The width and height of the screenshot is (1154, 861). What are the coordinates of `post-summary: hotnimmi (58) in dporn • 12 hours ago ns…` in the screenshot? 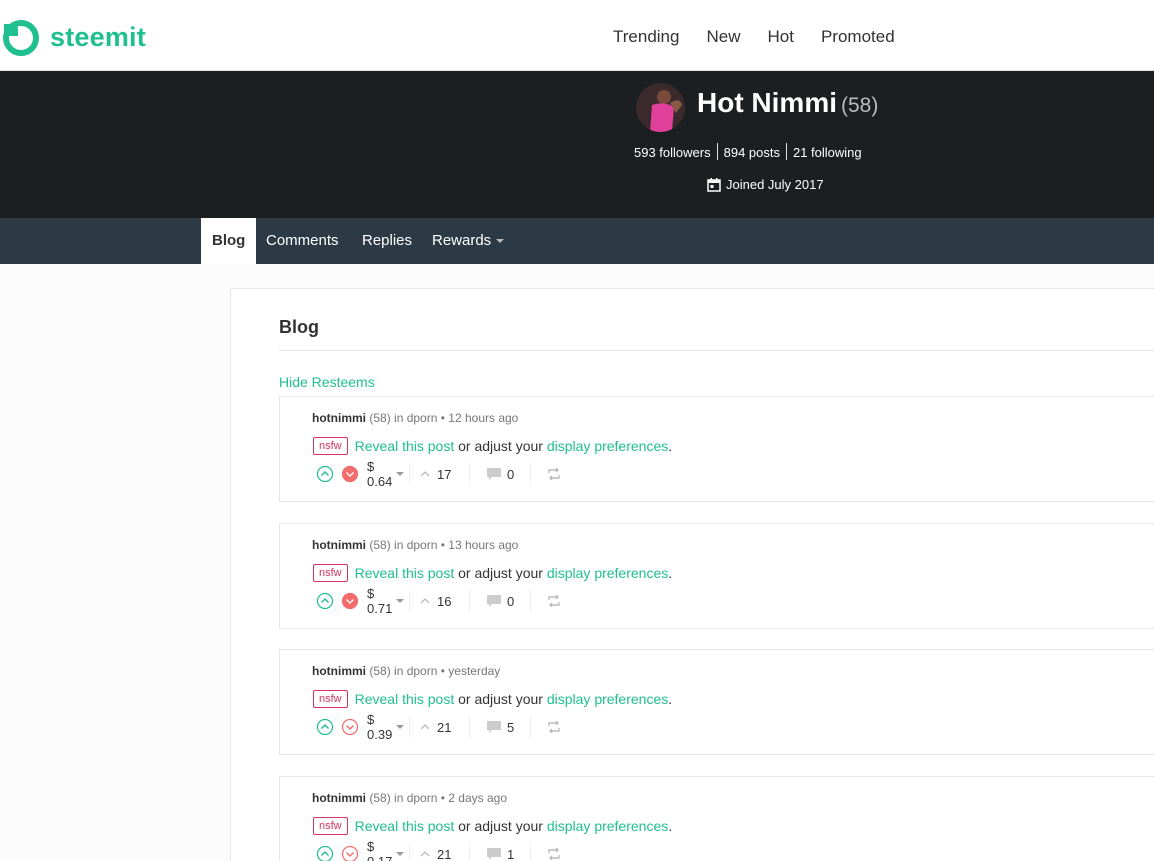 It's located at (716, 449).